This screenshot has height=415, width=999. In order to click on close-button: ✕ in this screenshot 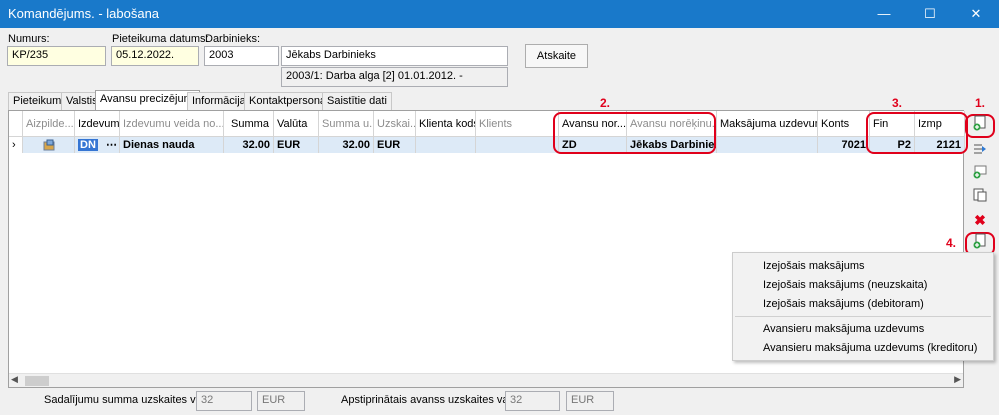, I will do `click(976, 14)`.